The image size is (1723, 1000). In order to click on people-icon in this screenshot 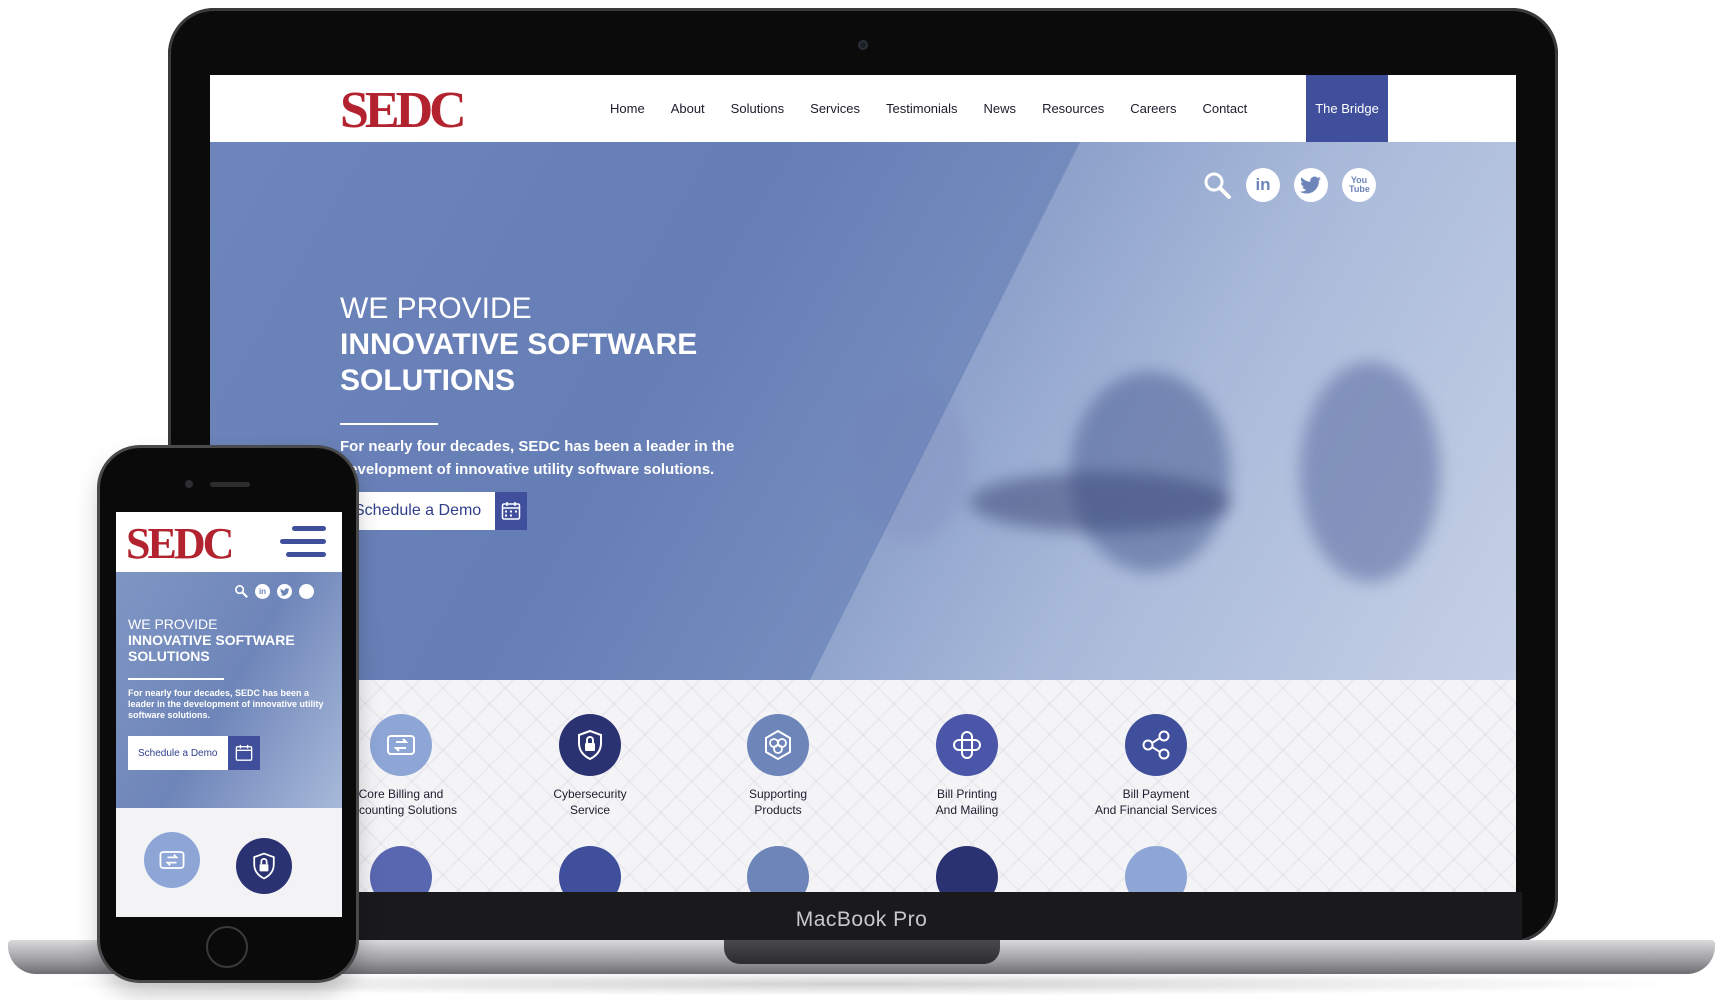, I will do `click(401, 869)`.